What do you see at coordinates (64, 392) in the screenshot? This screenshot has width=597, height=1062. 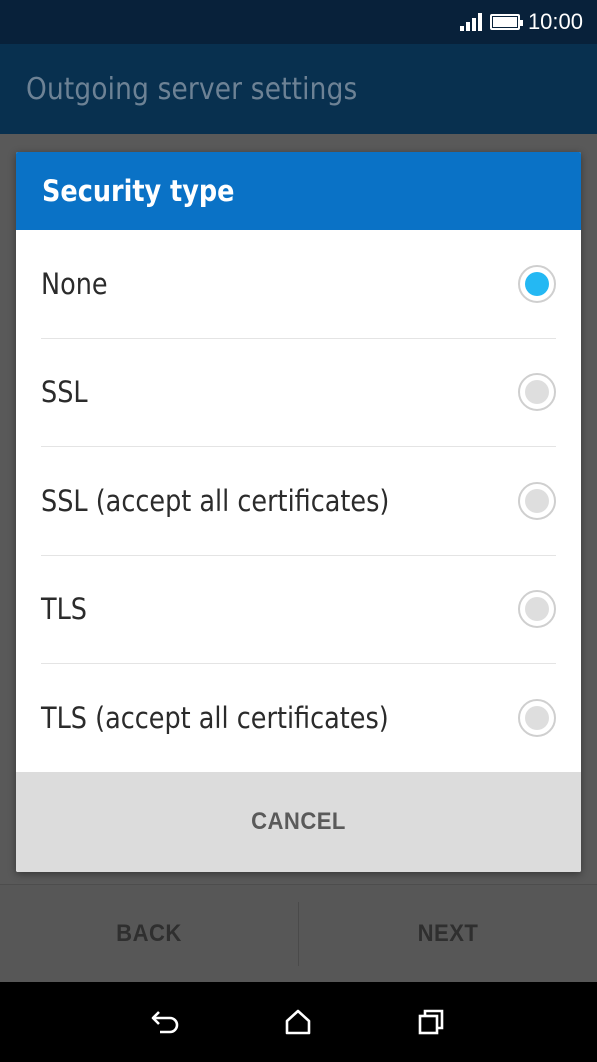 I see `option-label: SSL` at bounding box center [64, 392].